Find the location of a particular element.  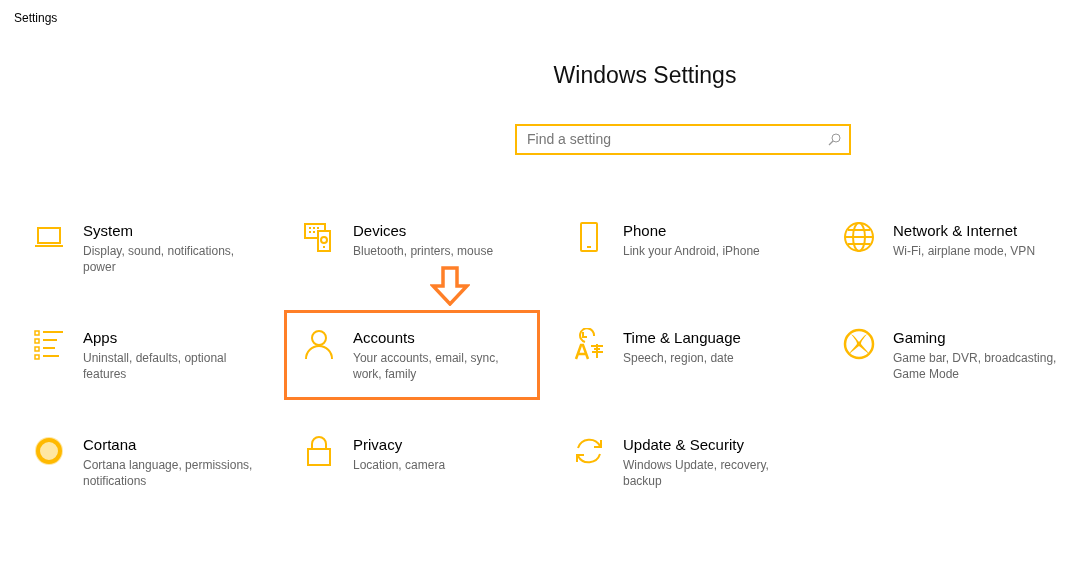

tile-title: Network & Internet is located at coordinates (955, 230).